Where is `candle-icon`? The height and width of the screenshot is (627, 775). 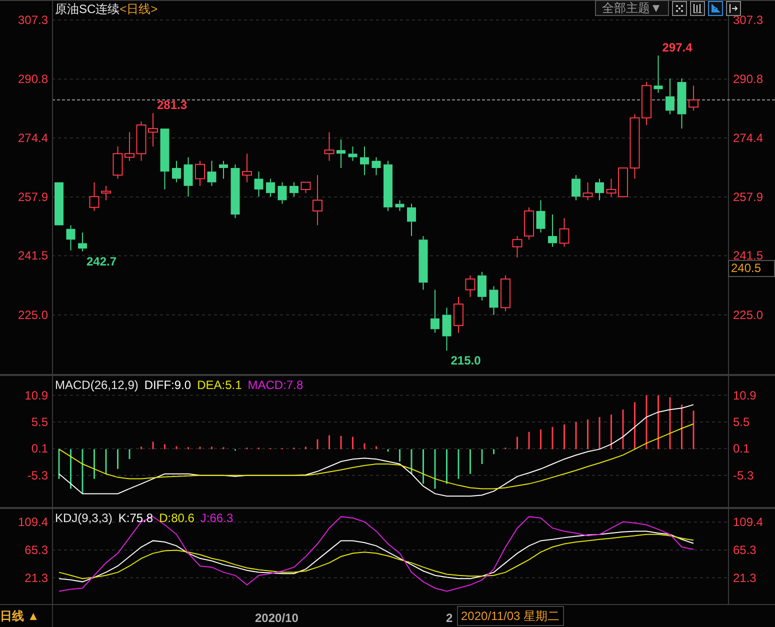 candle-icon is located at coordinates (697, 8).